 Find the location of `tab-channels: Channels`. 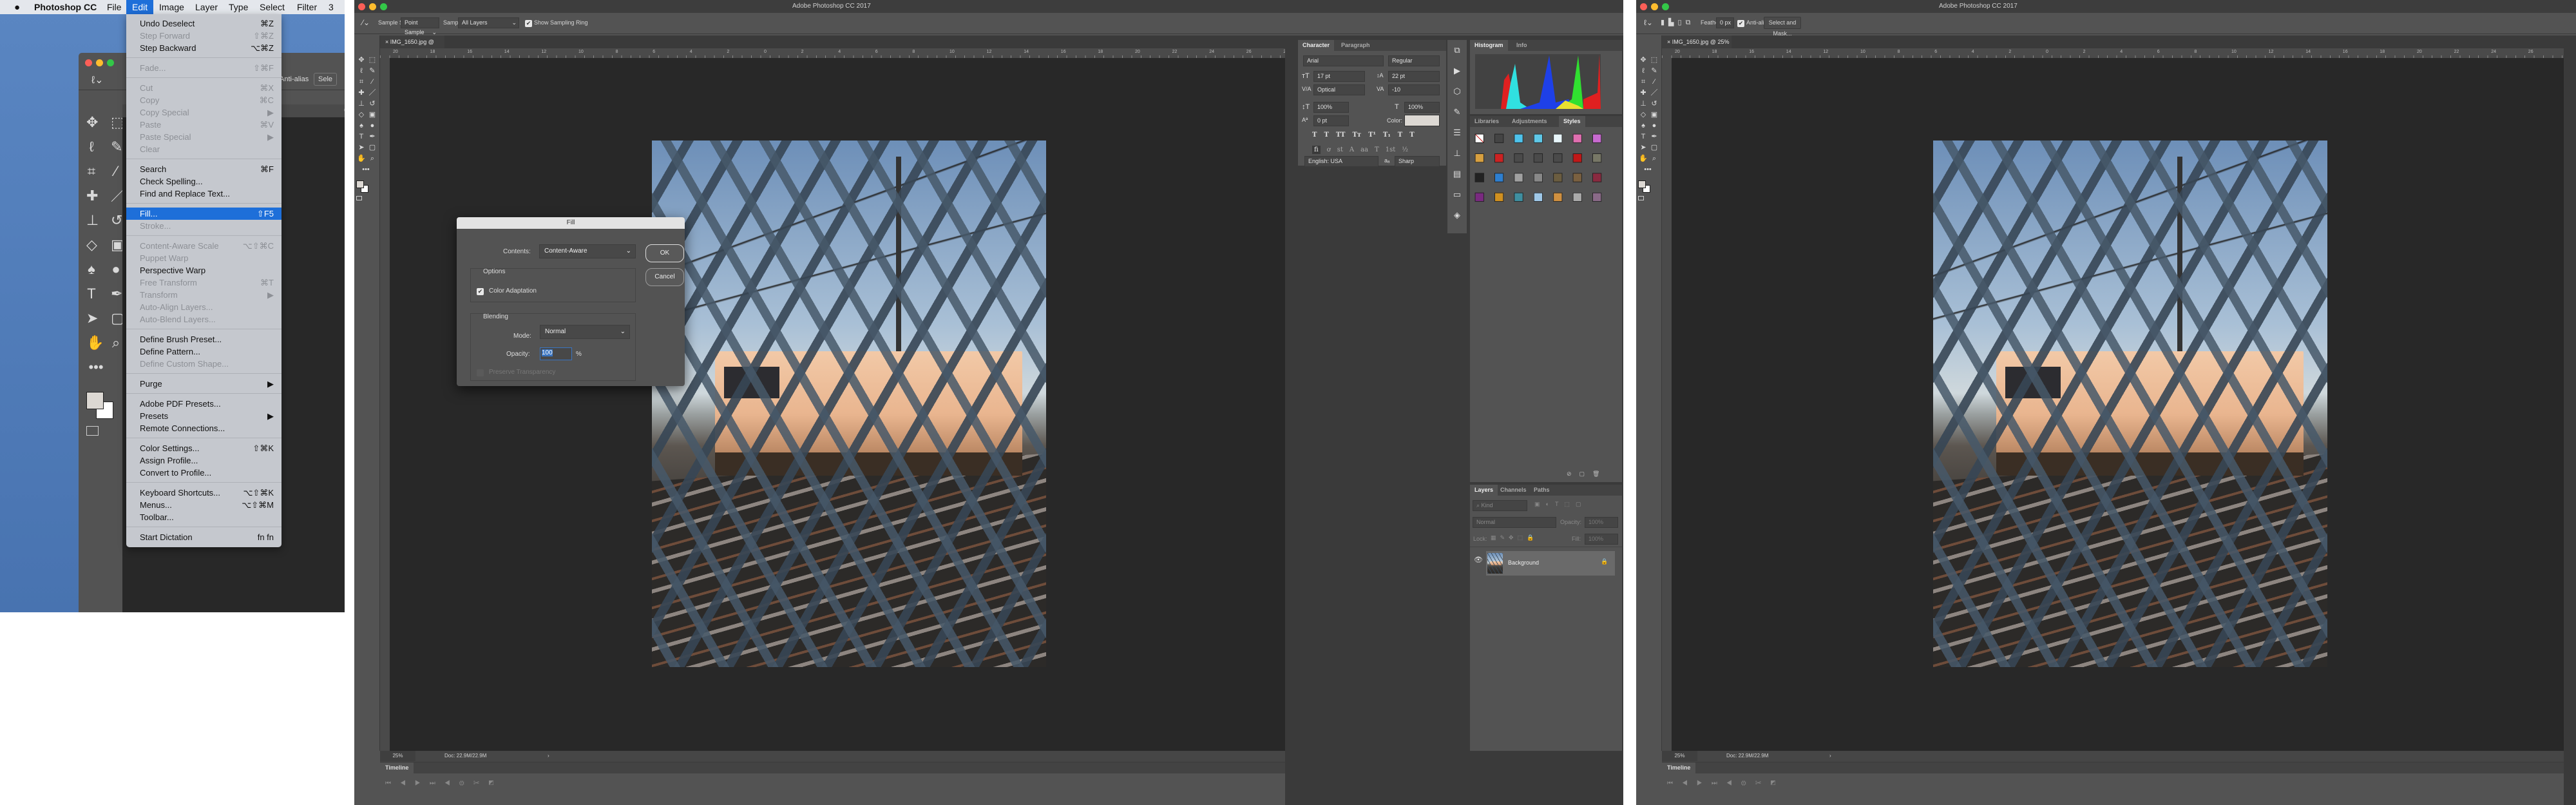

tab-channels: Channels is located at coordinates (1513, 490).